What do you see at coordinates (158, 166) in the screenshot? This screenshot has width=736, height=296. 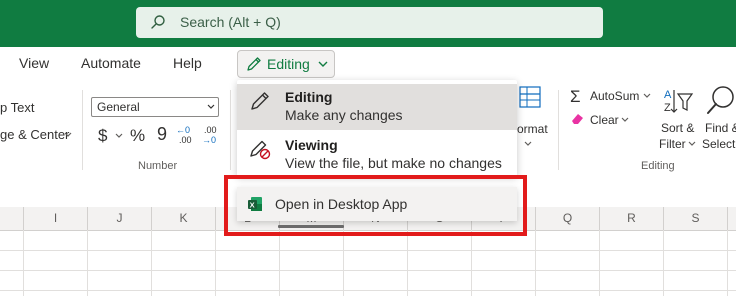 I see `number-group-label: Number` at bounding box center [158, 166].